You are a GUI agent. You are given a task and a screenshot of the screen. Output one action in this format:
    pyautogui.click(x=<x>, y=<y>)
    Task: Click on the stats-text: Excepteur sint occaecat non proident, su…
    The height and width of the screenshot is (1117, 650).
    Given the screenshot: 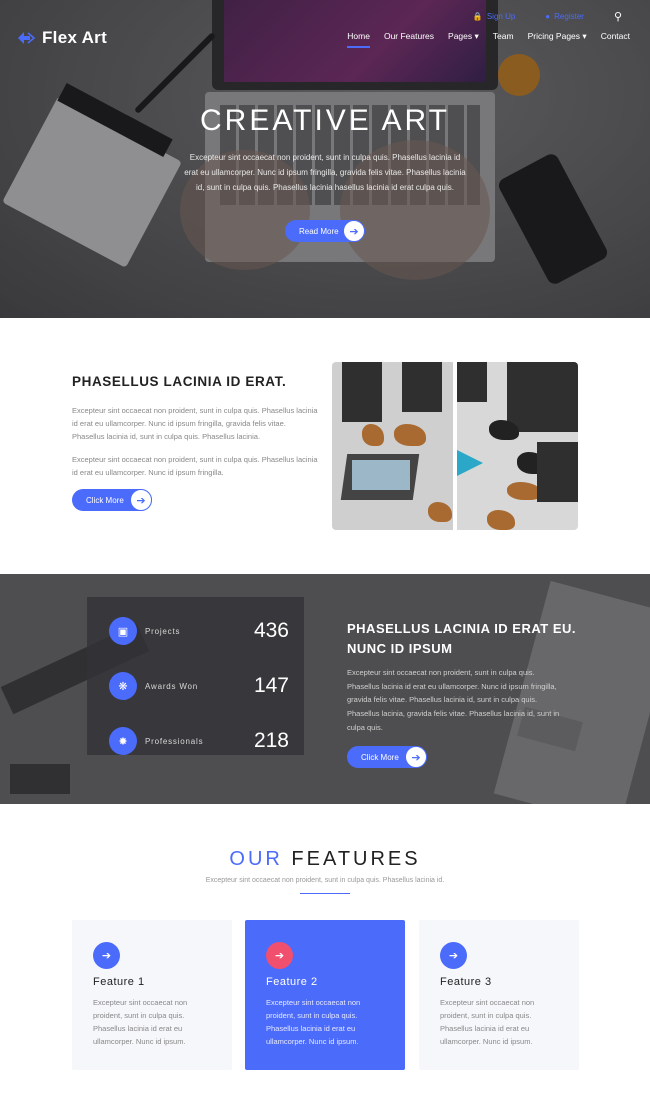 What is the action you would take?
    pyautogui.click(x=453, y=700)
    